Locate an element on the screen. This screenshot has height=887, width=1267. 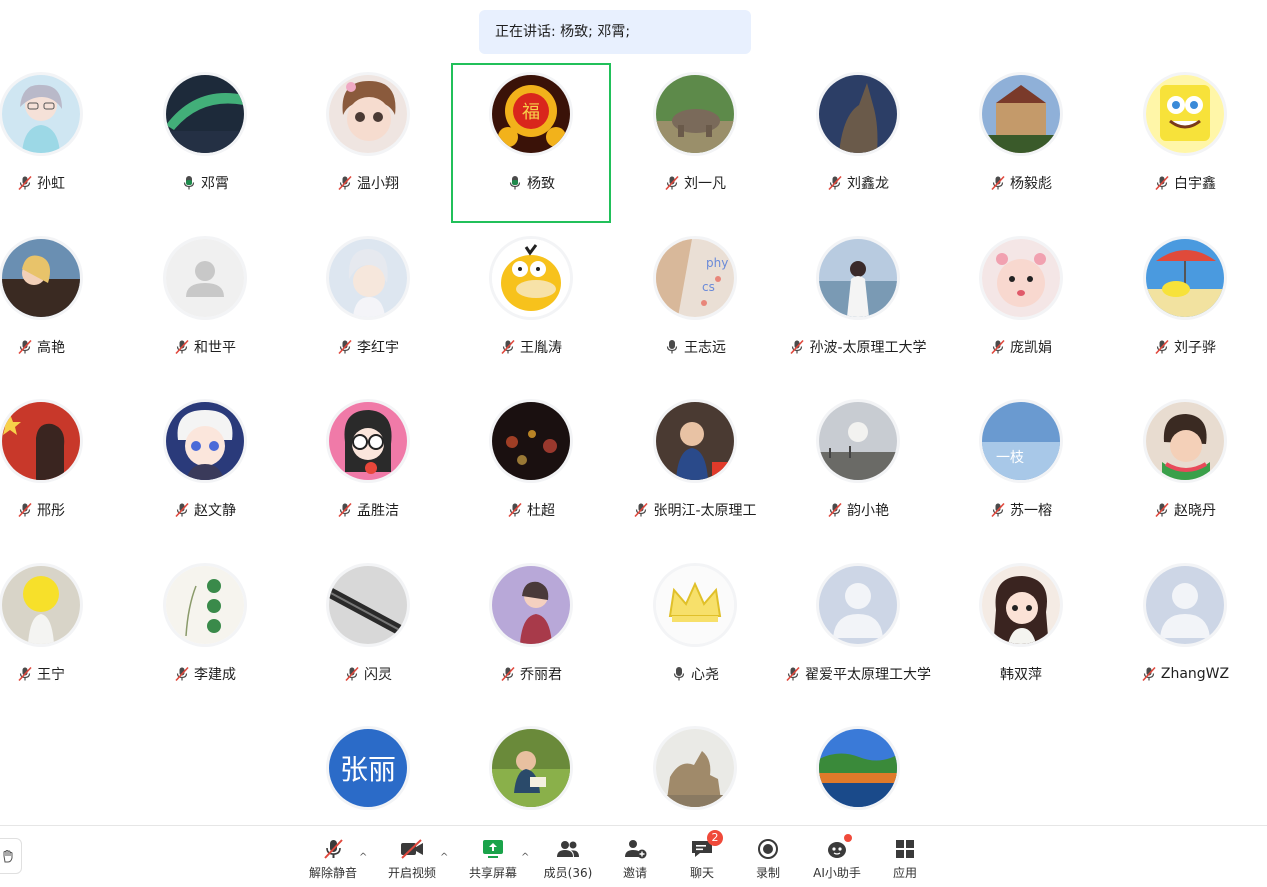
avatar: phy cs is located at coordinates (695, 278).